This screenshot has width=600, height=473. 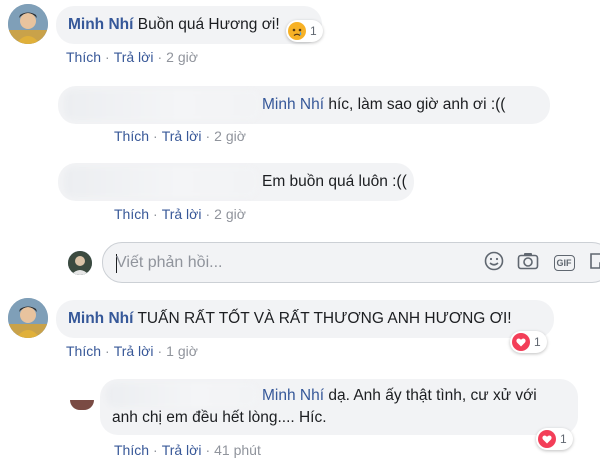 What do you see at coordinates (334, 181) in the screenshot?
I see `reply-text: Em buồn quá luôn :((` at bounding box center [334, 181].